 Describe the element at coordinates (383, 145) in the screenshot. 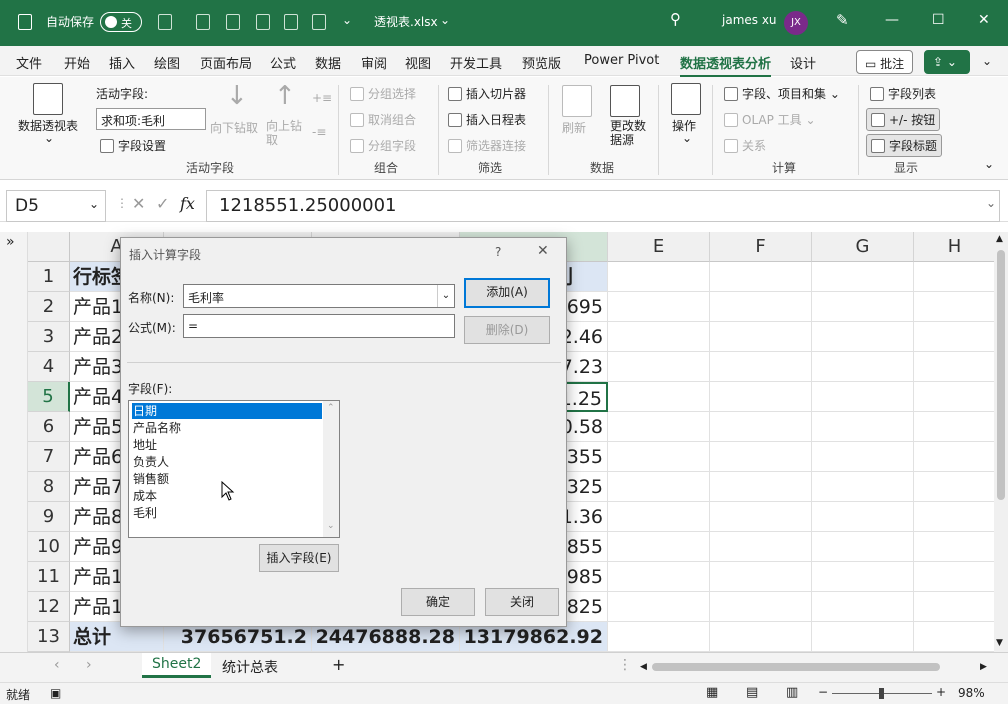

I see `group-field-button: 分组字段` at that location.